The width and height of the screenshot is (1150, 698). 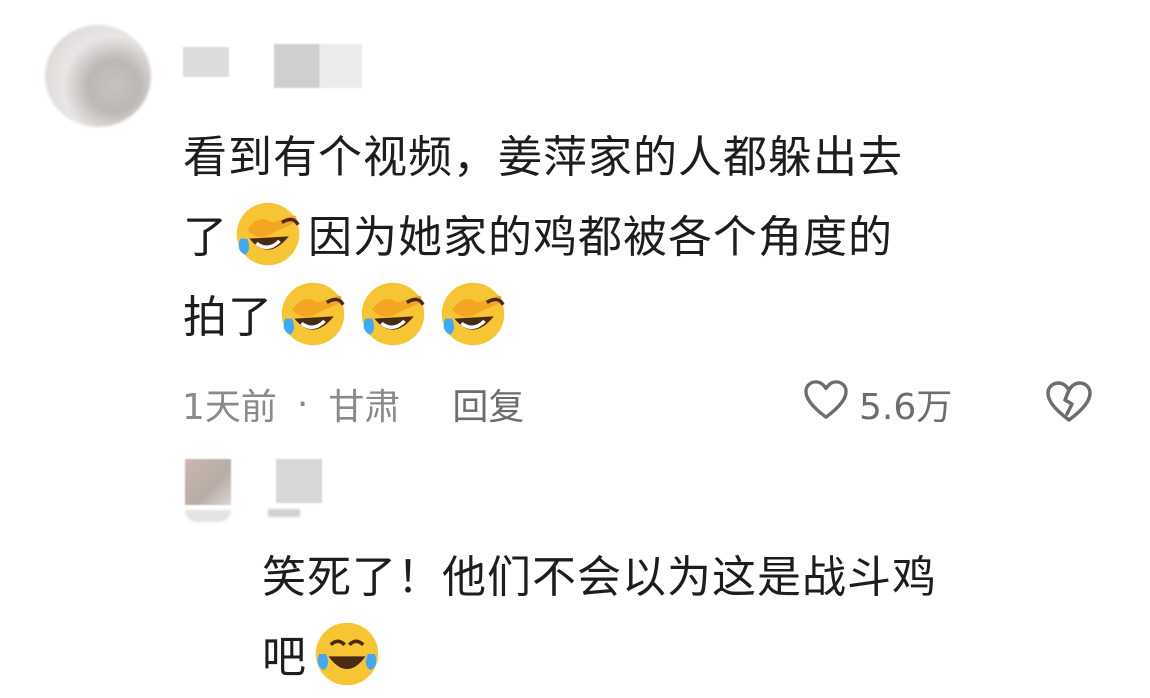 I want to click on reply-avatar, so click(x=208, y=482).